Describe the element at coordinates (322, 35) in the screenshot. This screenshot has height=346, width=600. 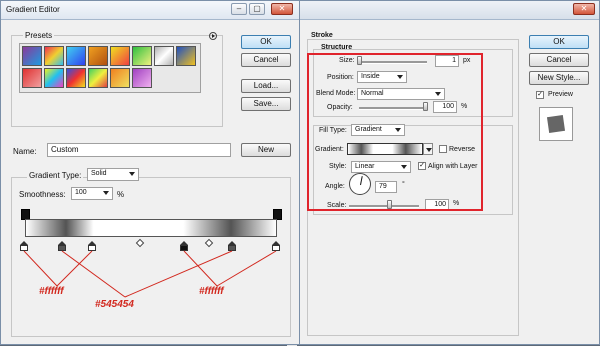
I see `stroke-title: Stroke` at that location.